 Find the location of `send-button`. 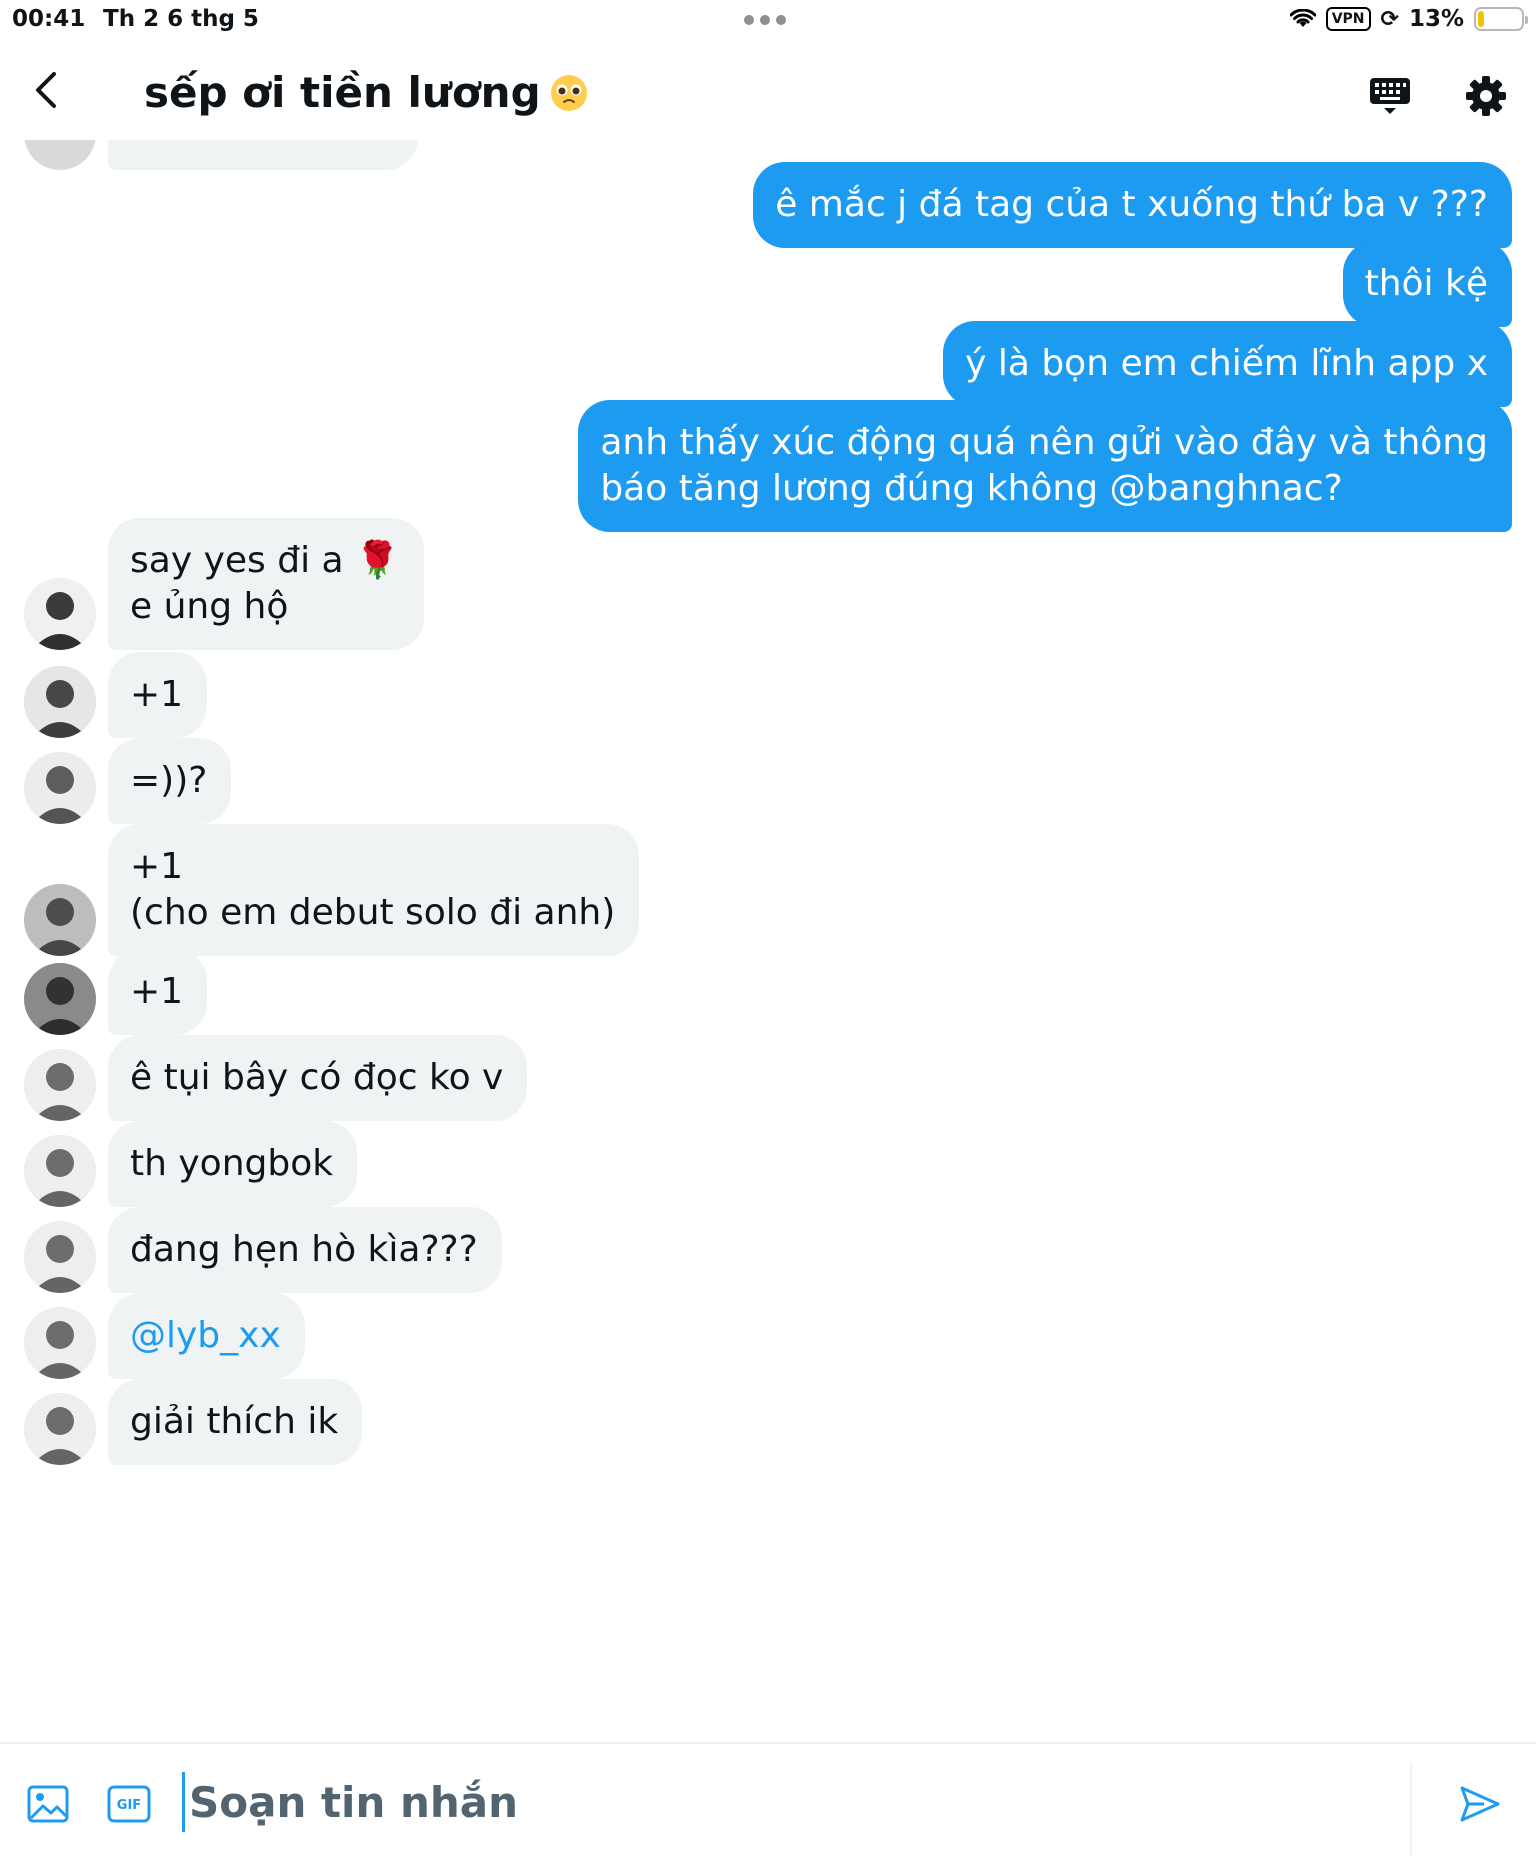

send-button is located at coordinates (1480, 1804).